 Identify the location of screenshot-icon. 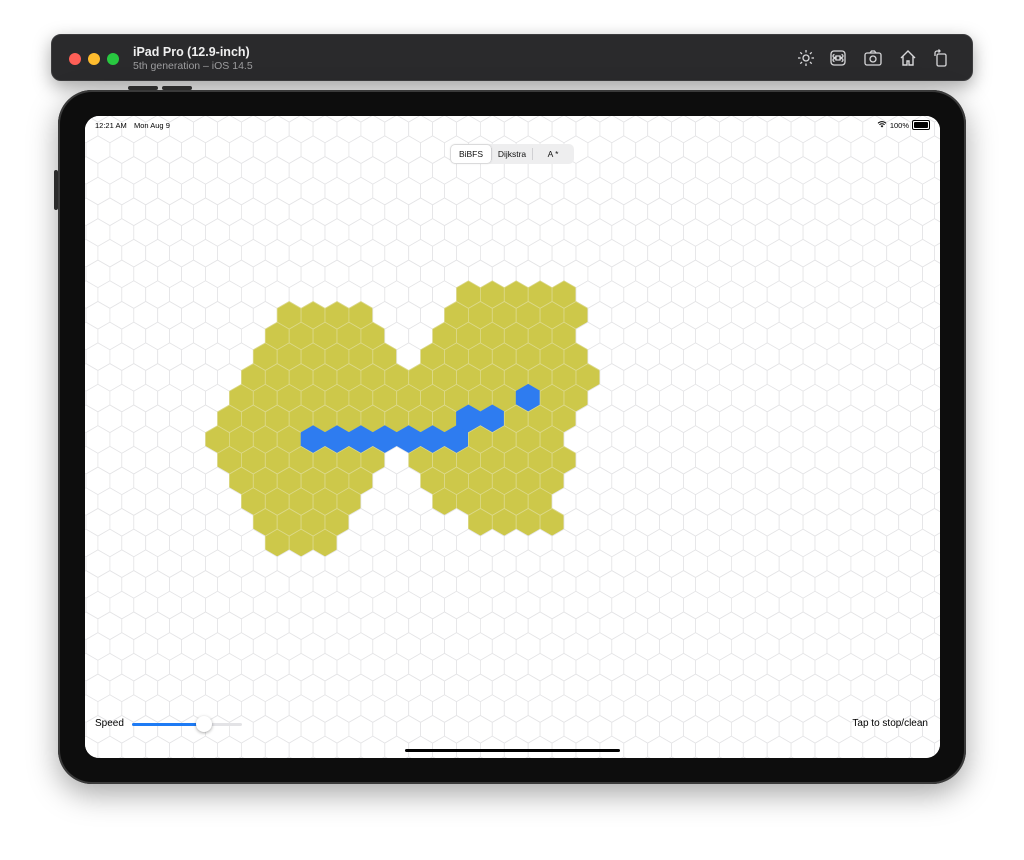
(873, 58).